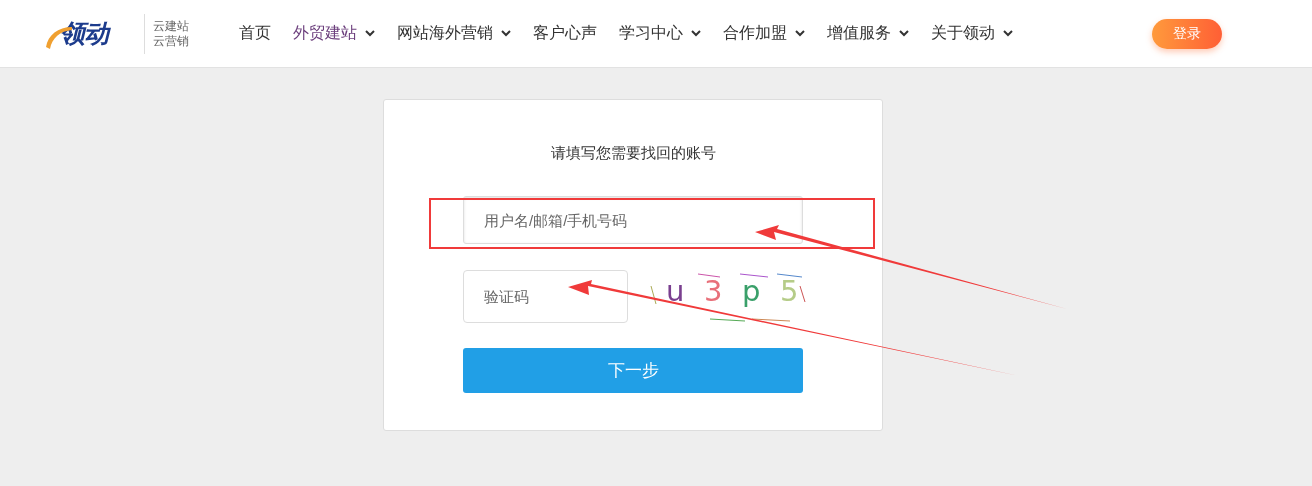 The height and width of the screenshot is (486, 1312). I want to click on nav-link: 学习中心, so click(660, 33).